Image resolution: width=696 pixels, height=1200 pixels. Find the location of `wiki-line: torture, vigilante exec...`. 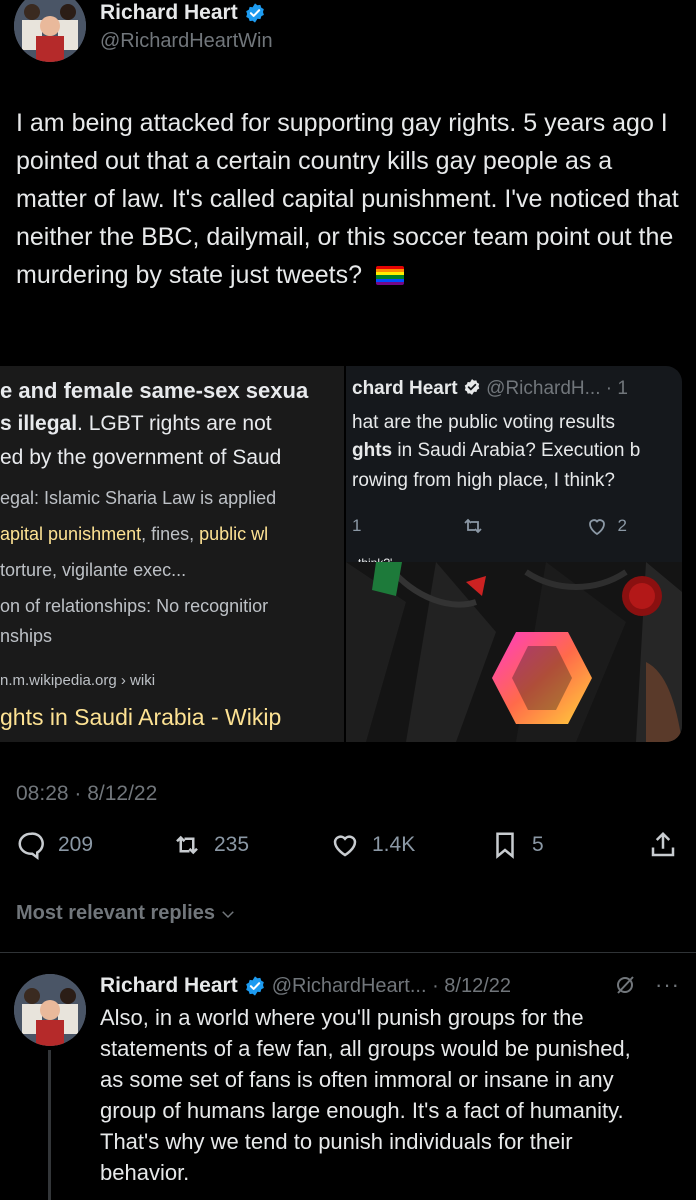

wiki-line: torture, vigilante exec... is located at coordinates (93, 570).